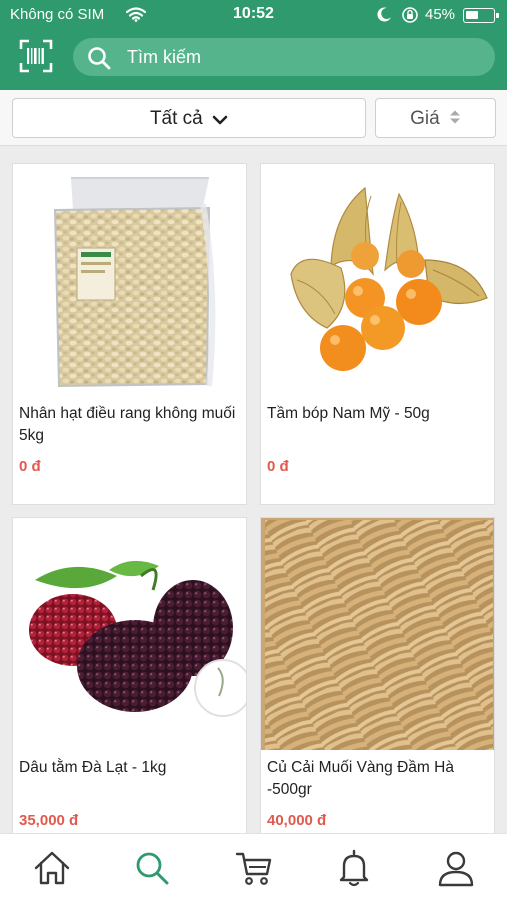 This screenshot has height=900, width=507. I want to click on product-price: 40,000 đ, so click(297, 820).